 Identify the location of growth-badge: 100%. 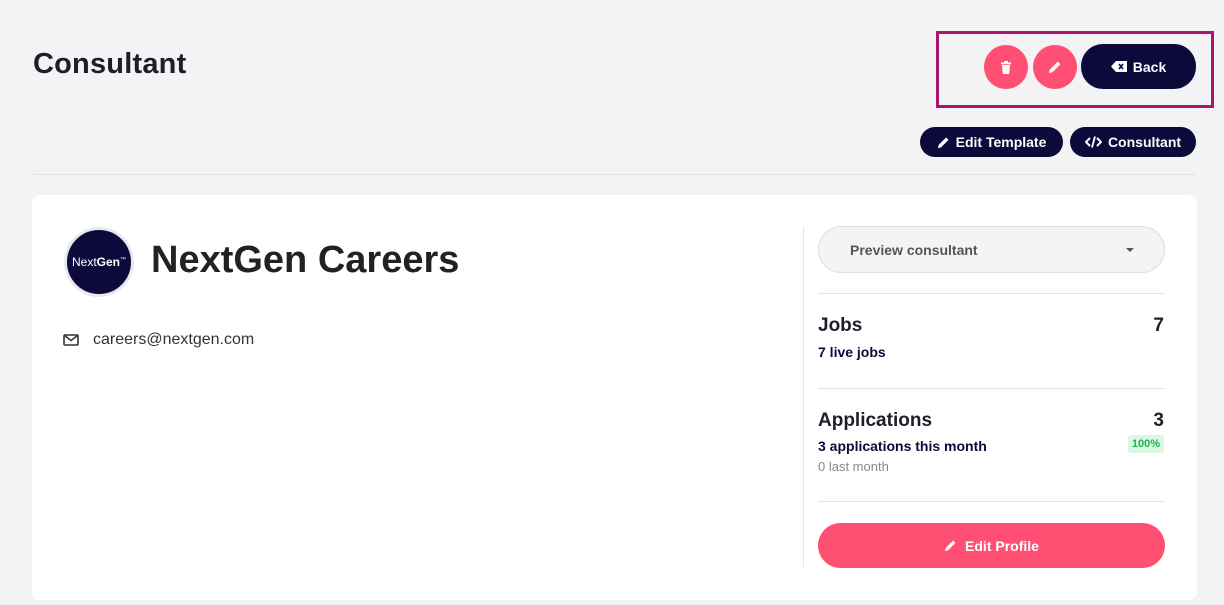
(1145, 444).